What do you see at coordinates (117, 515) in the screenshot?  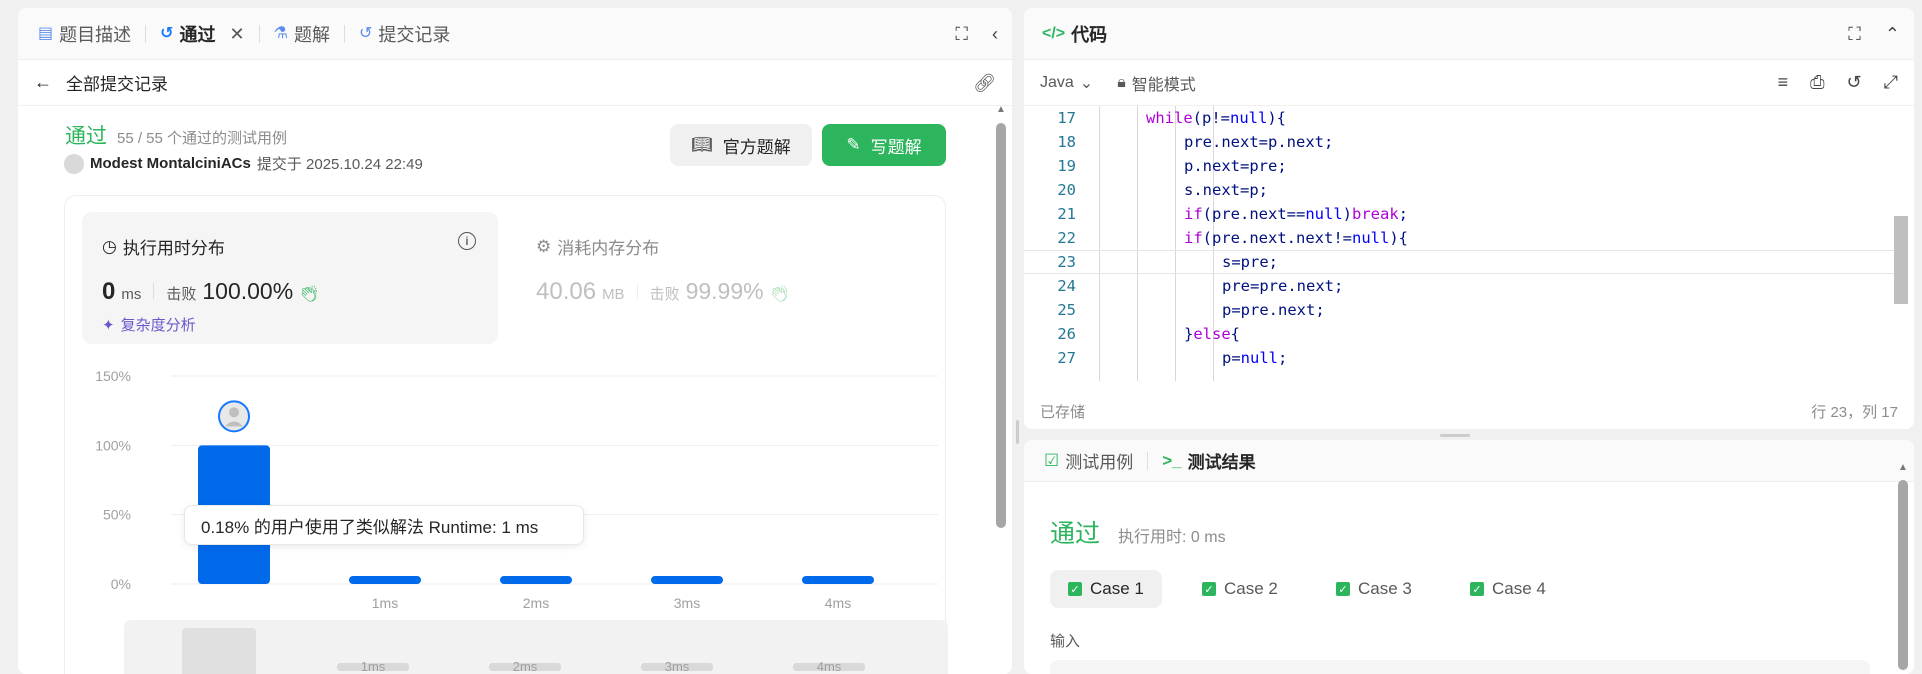 I see `y-tick-label: 50%` at bounding box center [117, 515].